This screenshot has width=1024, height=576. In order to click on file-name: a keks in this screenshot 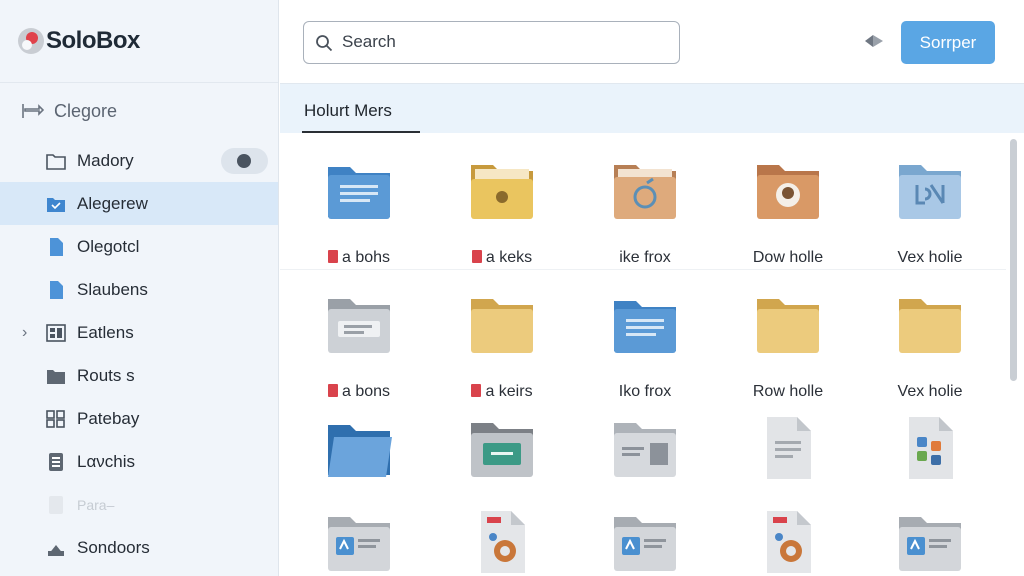, I will do `click(509, 257)`.